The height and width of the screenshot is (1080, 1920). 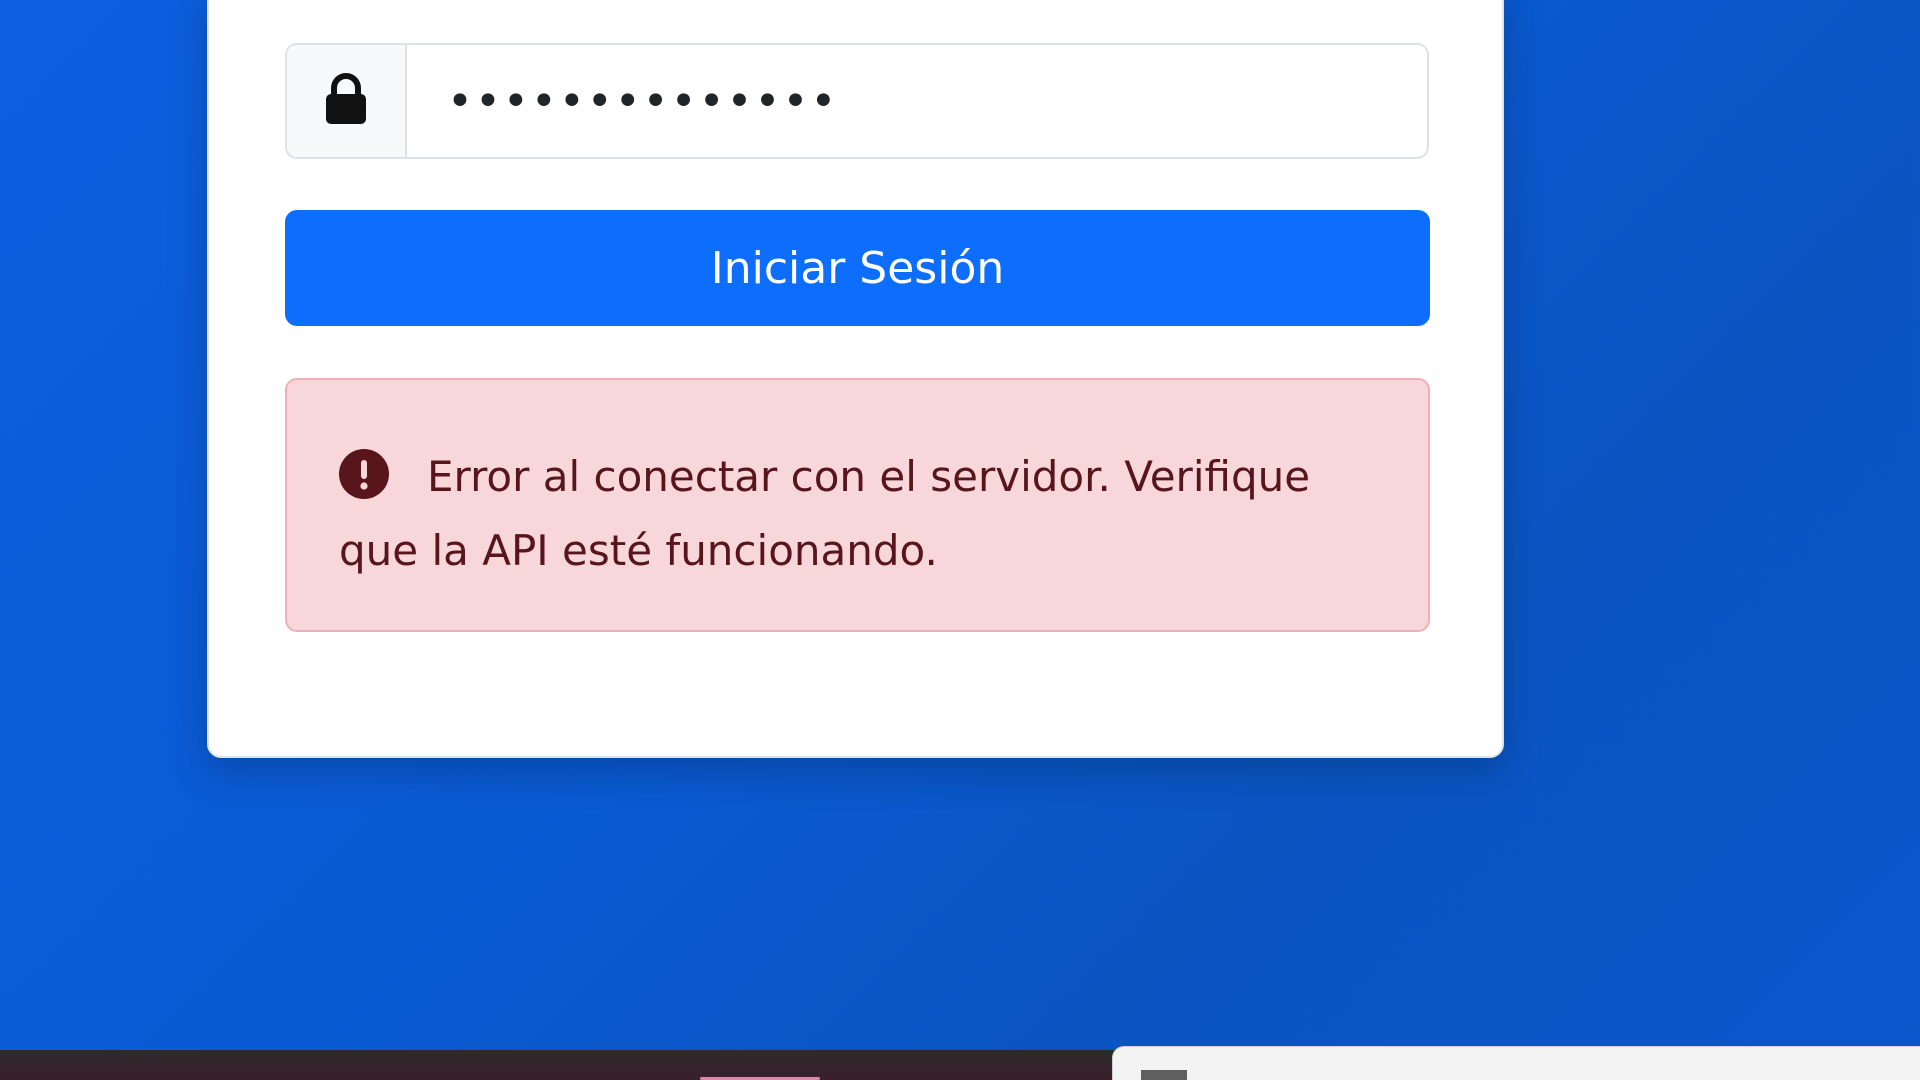 I want to click on password-input-group, so click(x=857, y=101).